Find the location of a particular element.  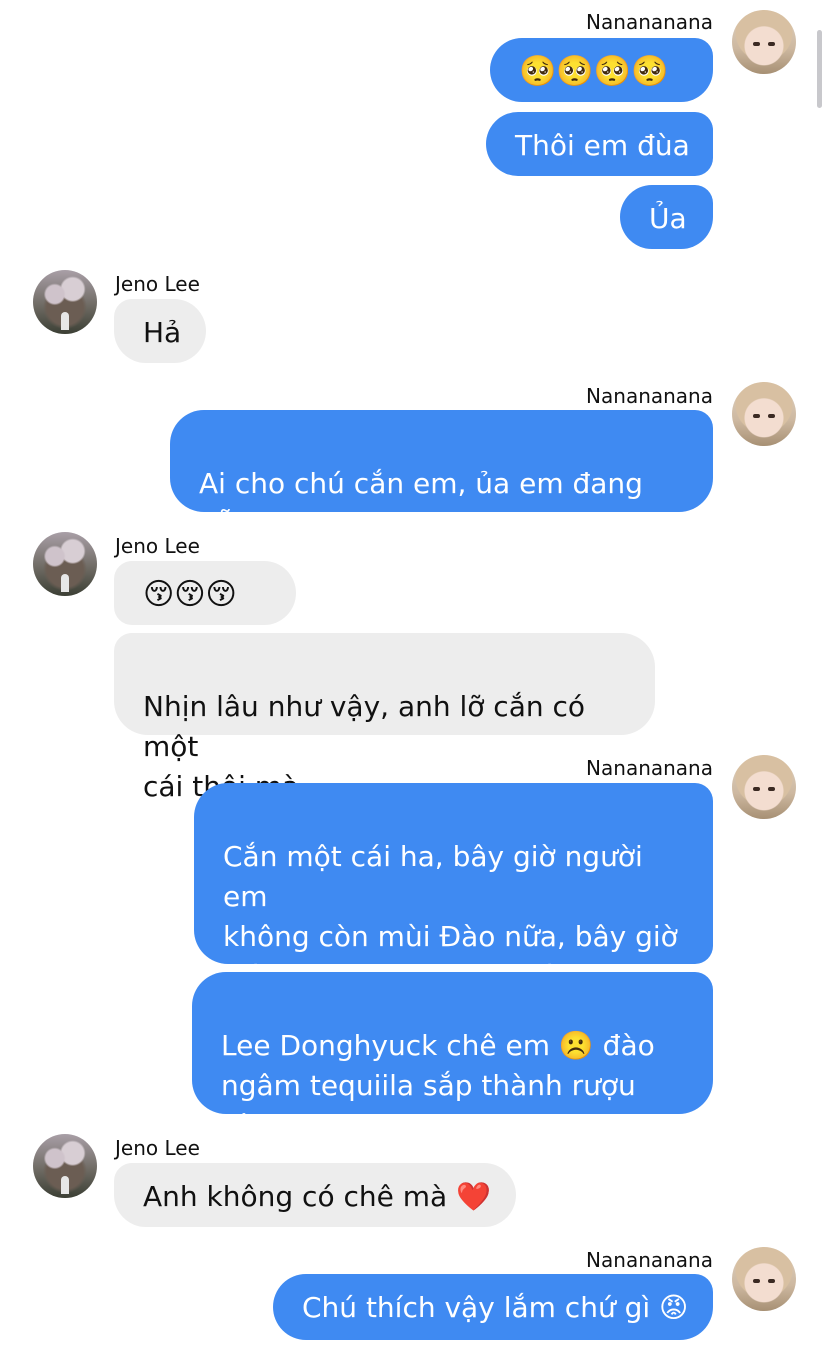

message-bubble: Ủa is located at coordinates (666, 217).